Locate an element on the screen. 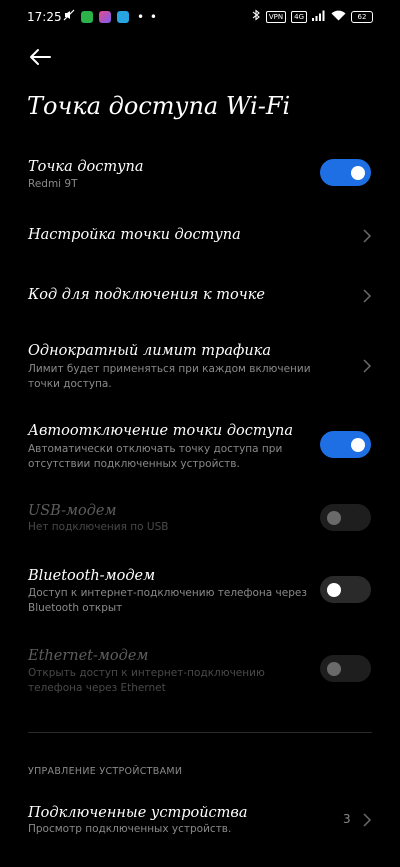 The image size is (400, 867). divider is located at coordinates (200, 732).